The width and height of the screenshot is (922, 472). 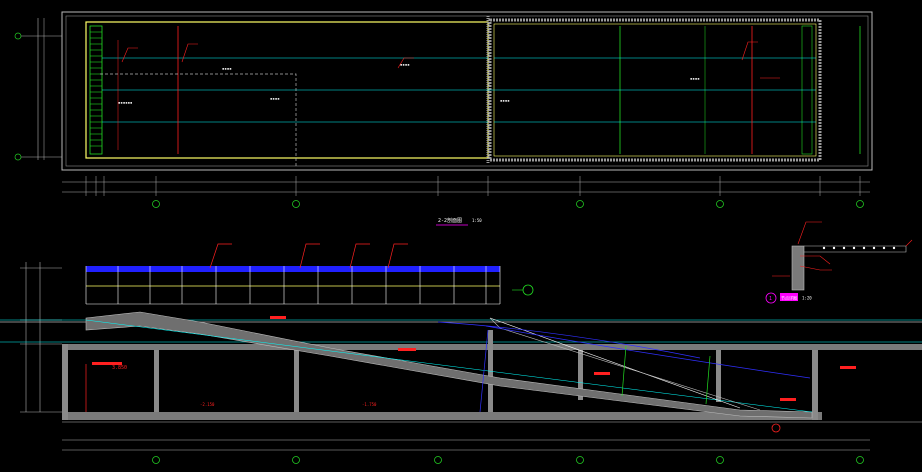 I want to click on detail-scale: 1:20, so click(x=807, y=298).